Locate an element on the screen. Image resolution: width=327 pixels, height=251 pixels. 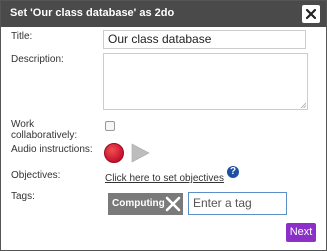
objectives-label: Objectives: is located at coordinates (36, 175).